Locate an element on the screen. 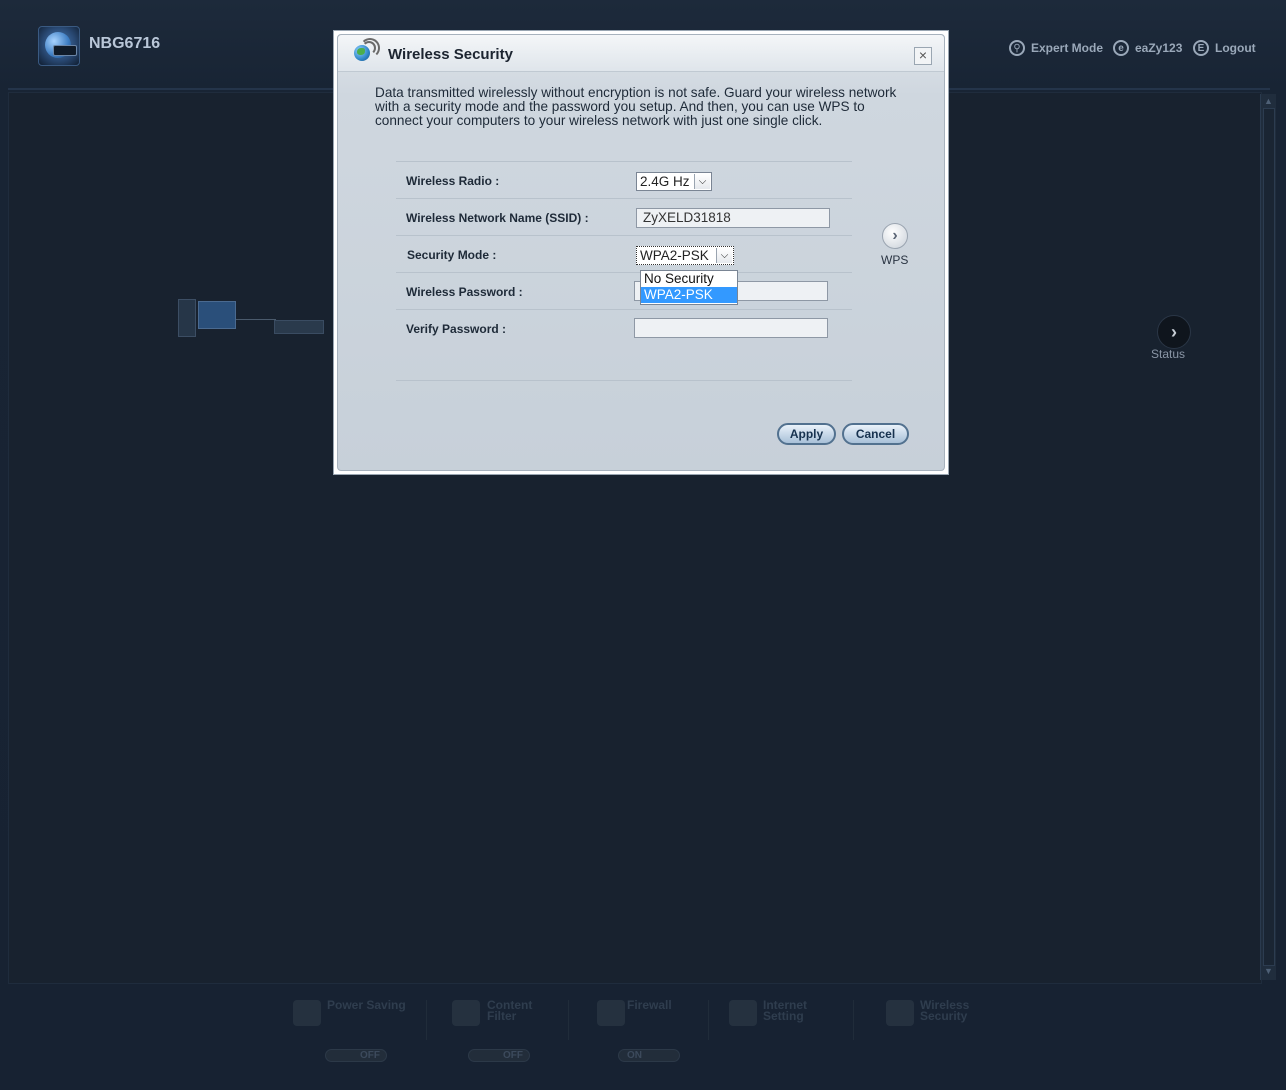  verify-password-label: Verify Password : is located at coordinates (456, 329).